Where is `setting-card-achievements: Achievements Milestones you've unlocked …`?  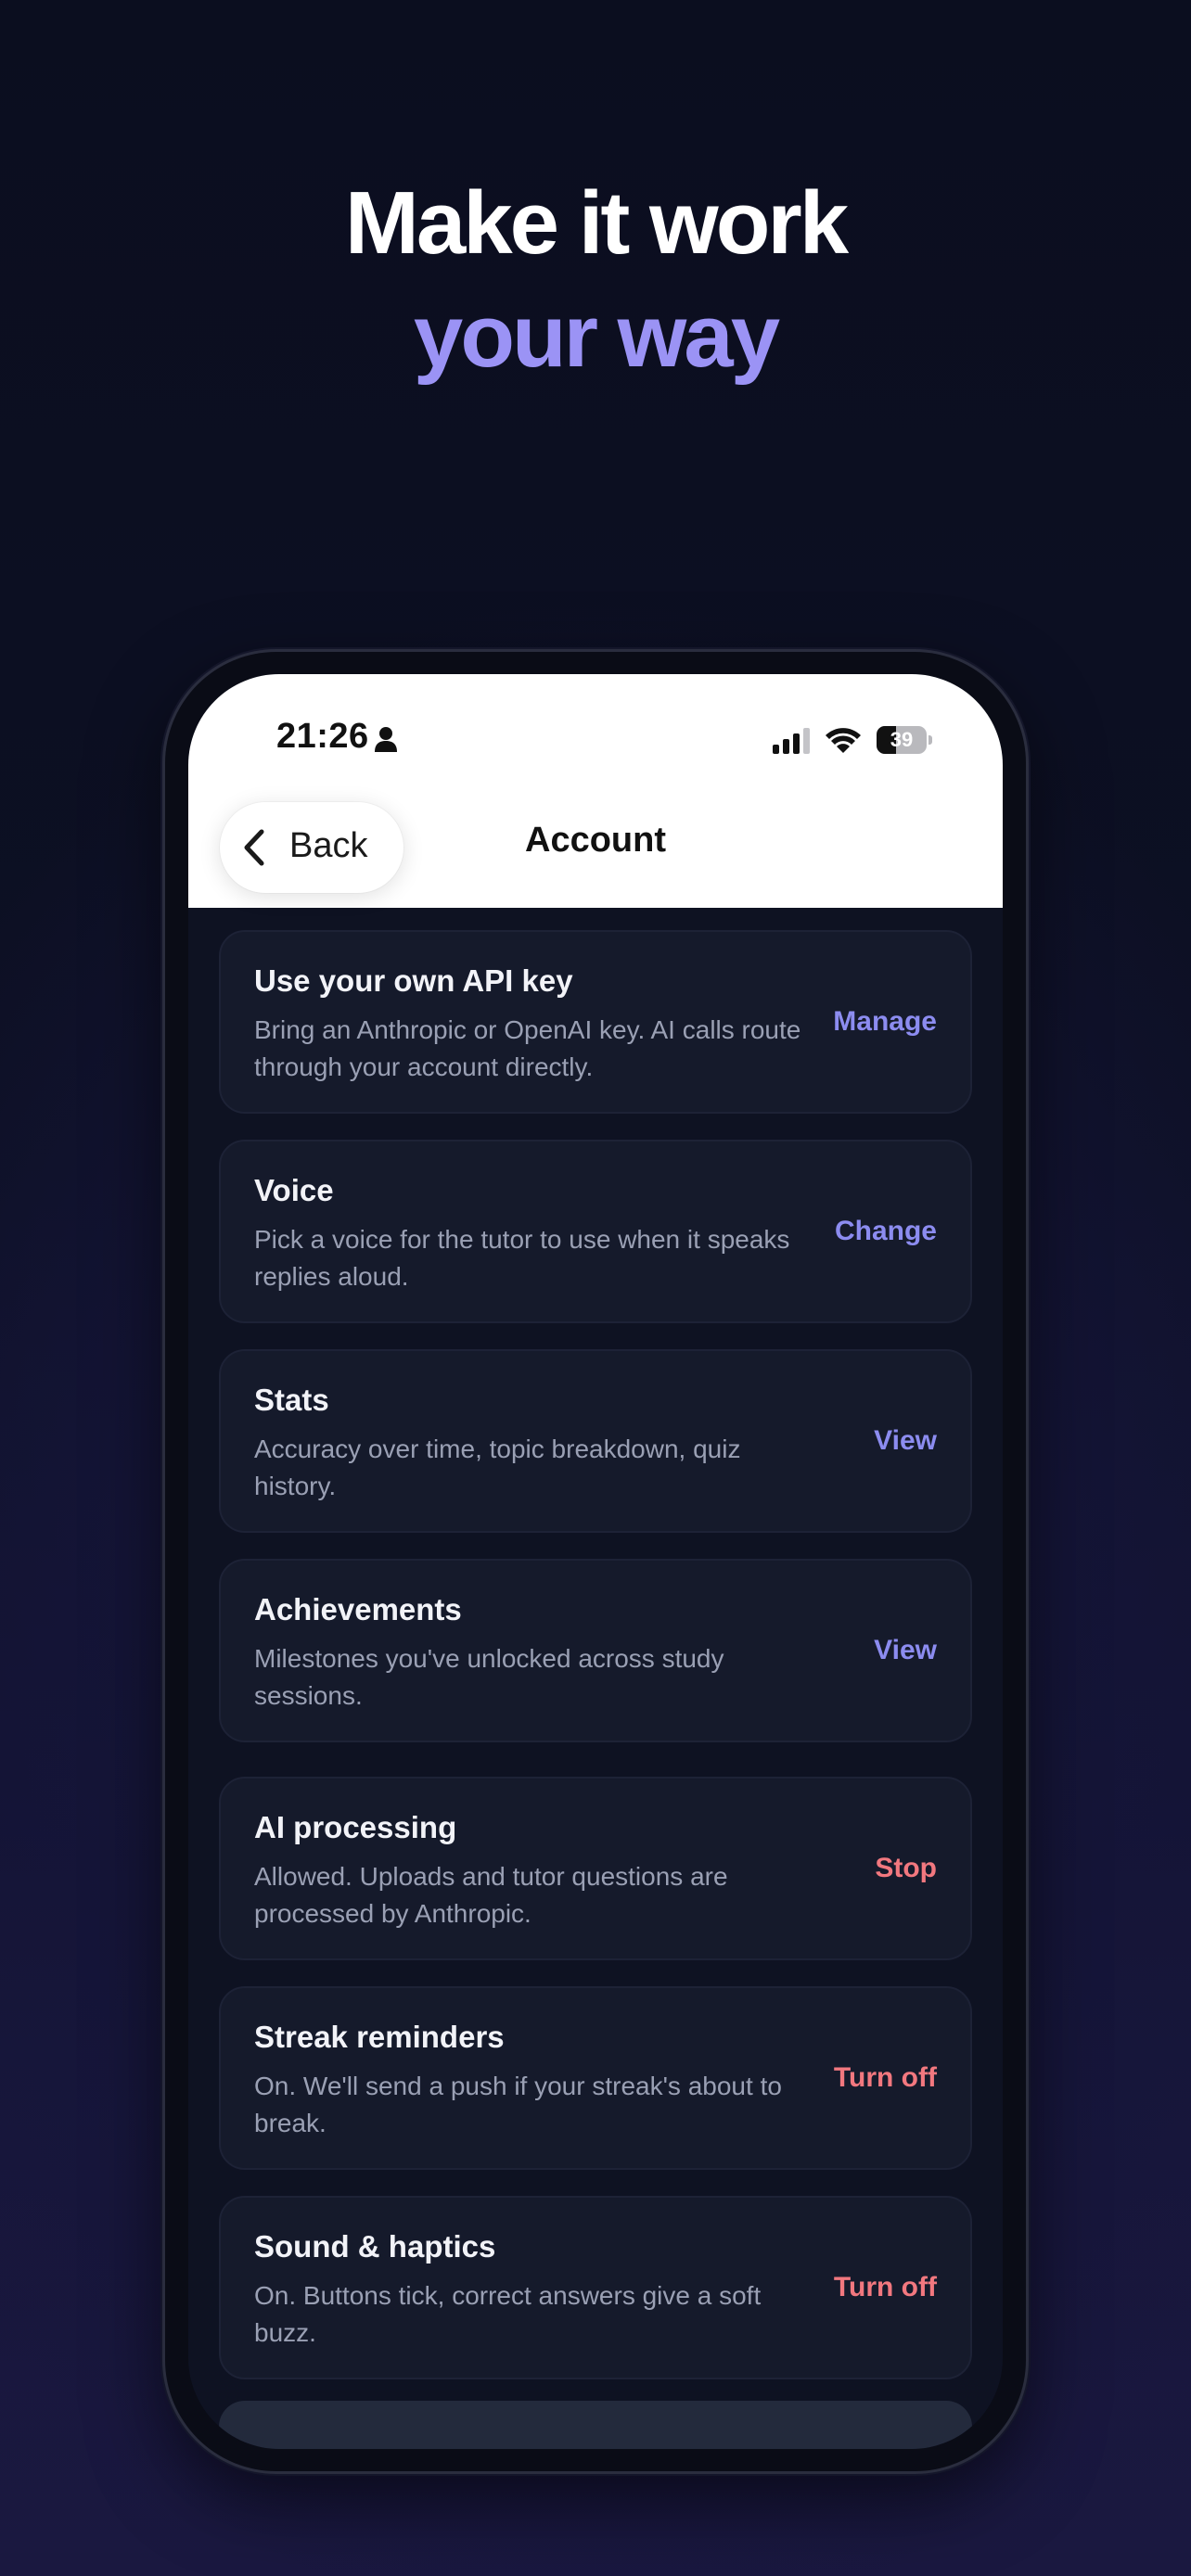 setting-card-achievements: Achievements Milestones you've unlocked … is located at coordinates (595, 1651).